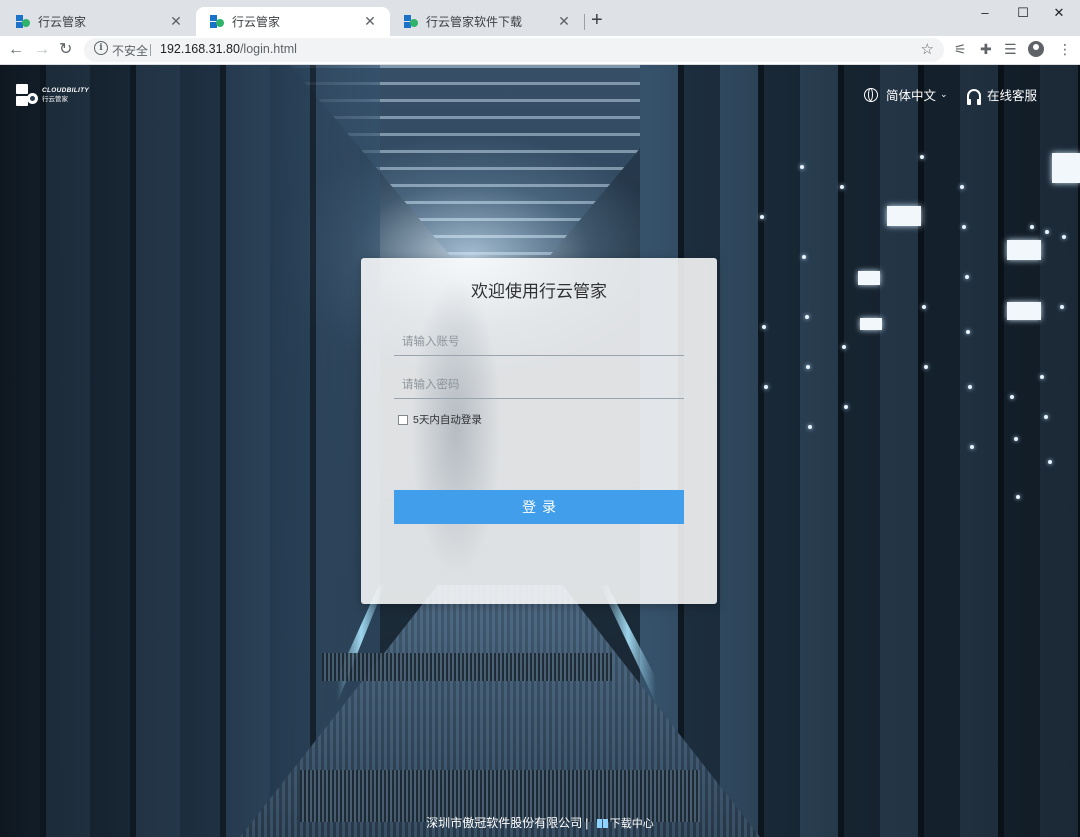  I want to click on address-divider, so click(150, 50).